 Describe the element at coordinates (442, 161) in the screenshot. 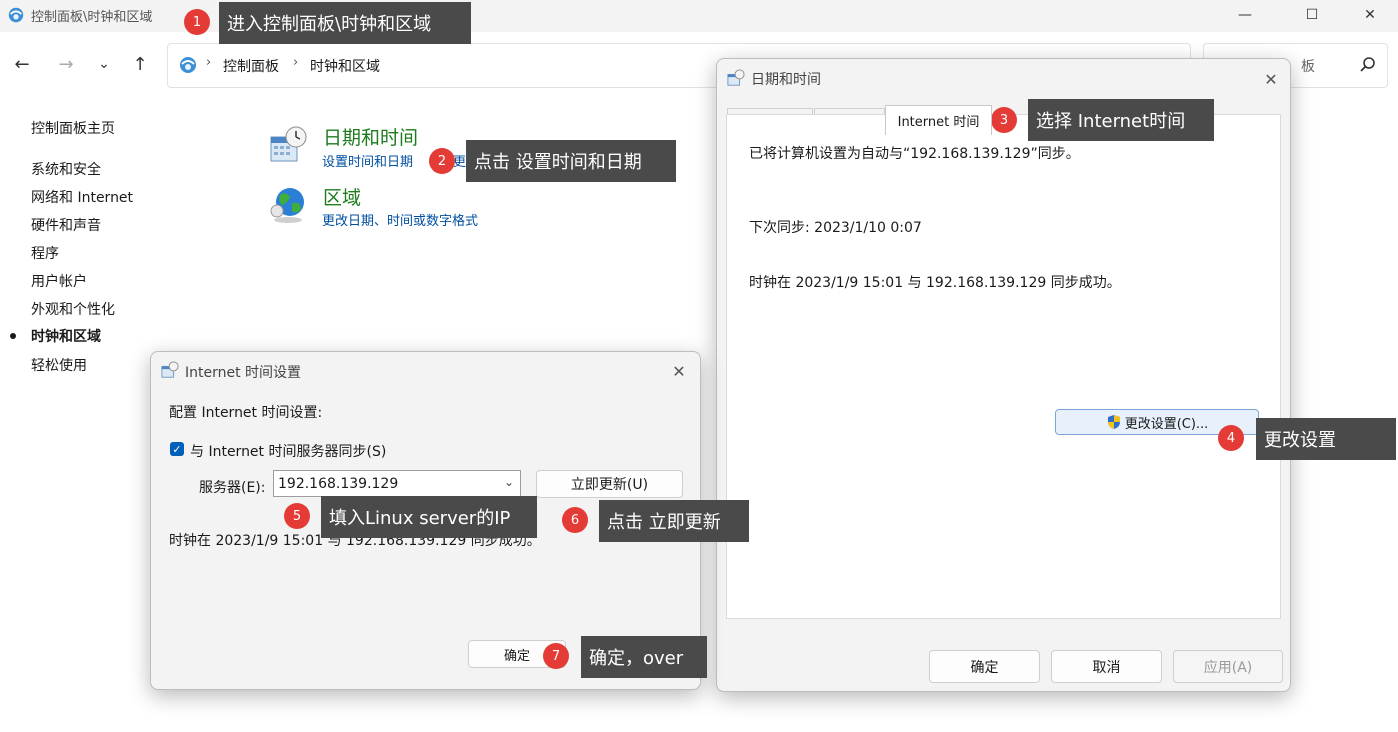

I see `step-badge-2: 2` at that location.